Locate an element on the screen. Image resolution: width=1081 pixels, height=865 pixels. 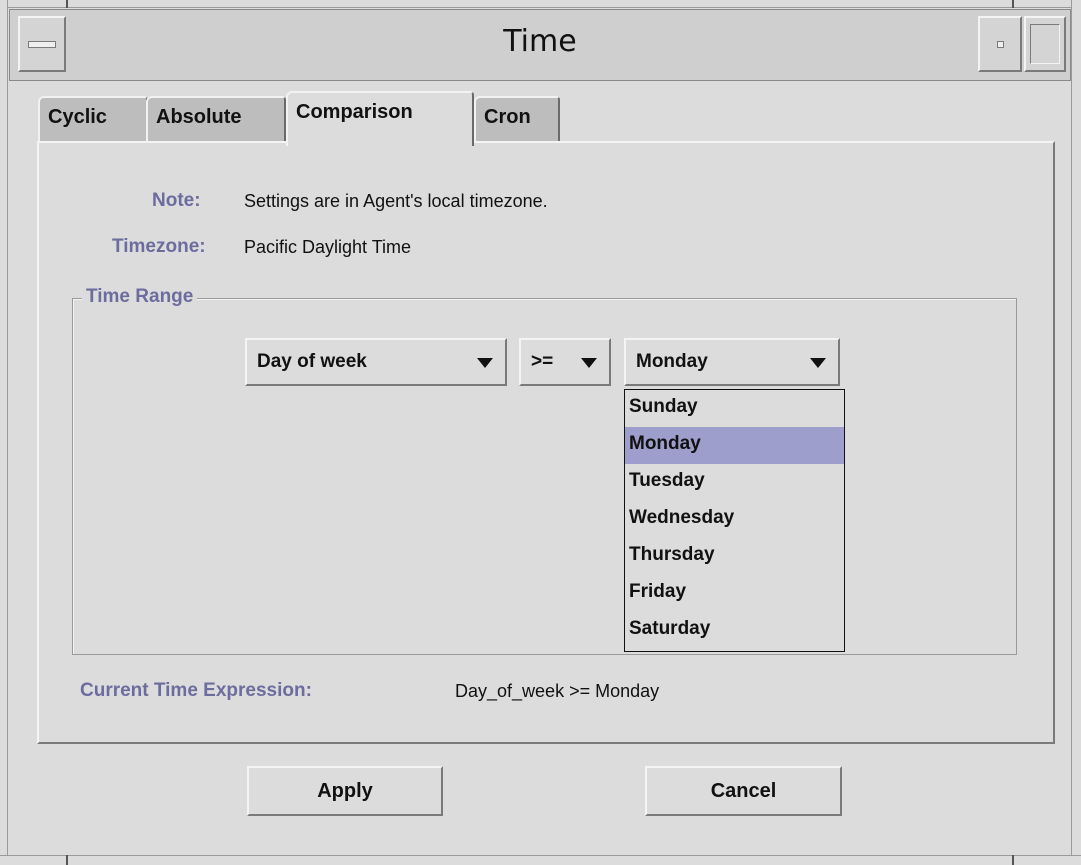
operator-select: >= is located at coordinates (565, 362).